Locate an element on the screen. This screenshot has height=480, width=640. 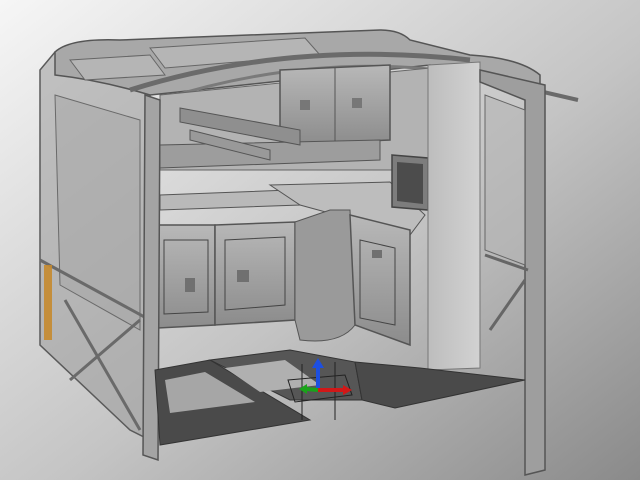
left-wall-strap is located at coordinates (48, 302).